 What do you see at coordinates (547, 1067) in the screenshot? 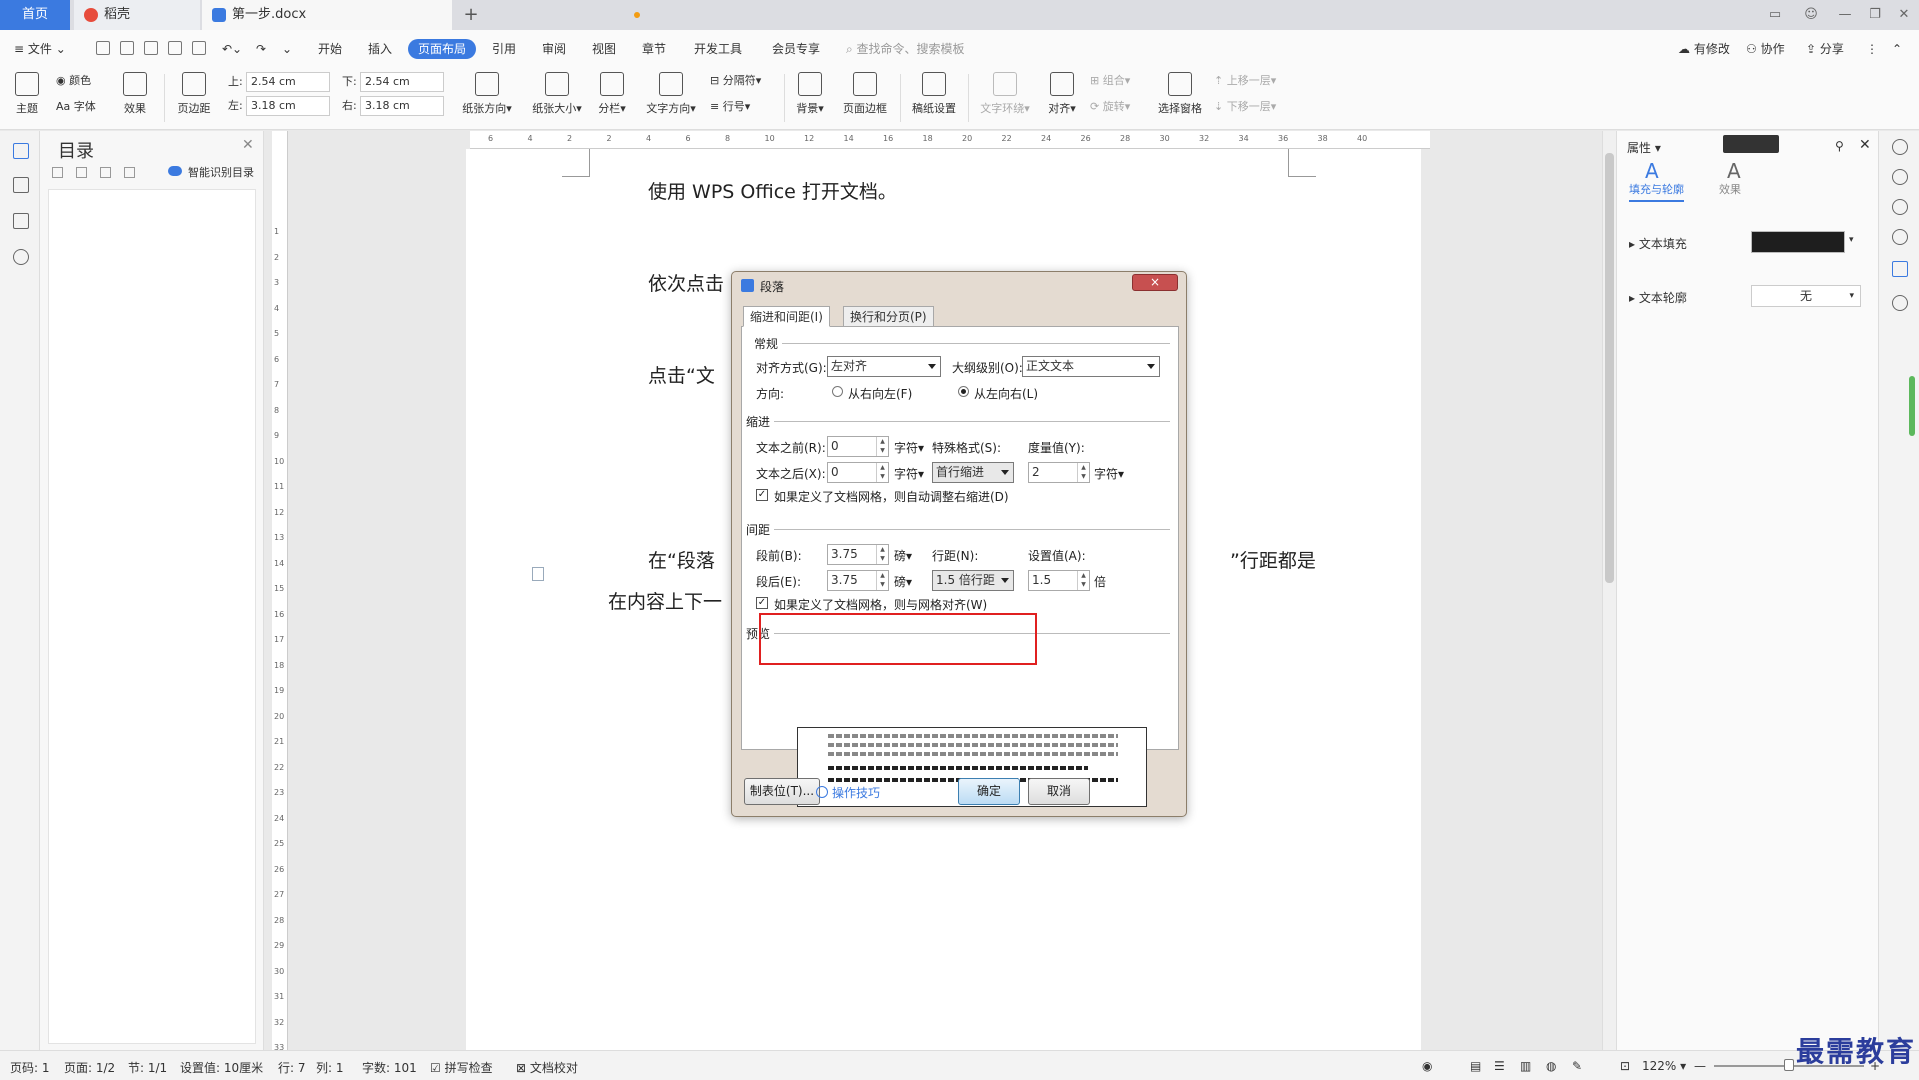
I see `proofread-button: ⊠ 文档校对` at bounding box center [547, 1067].